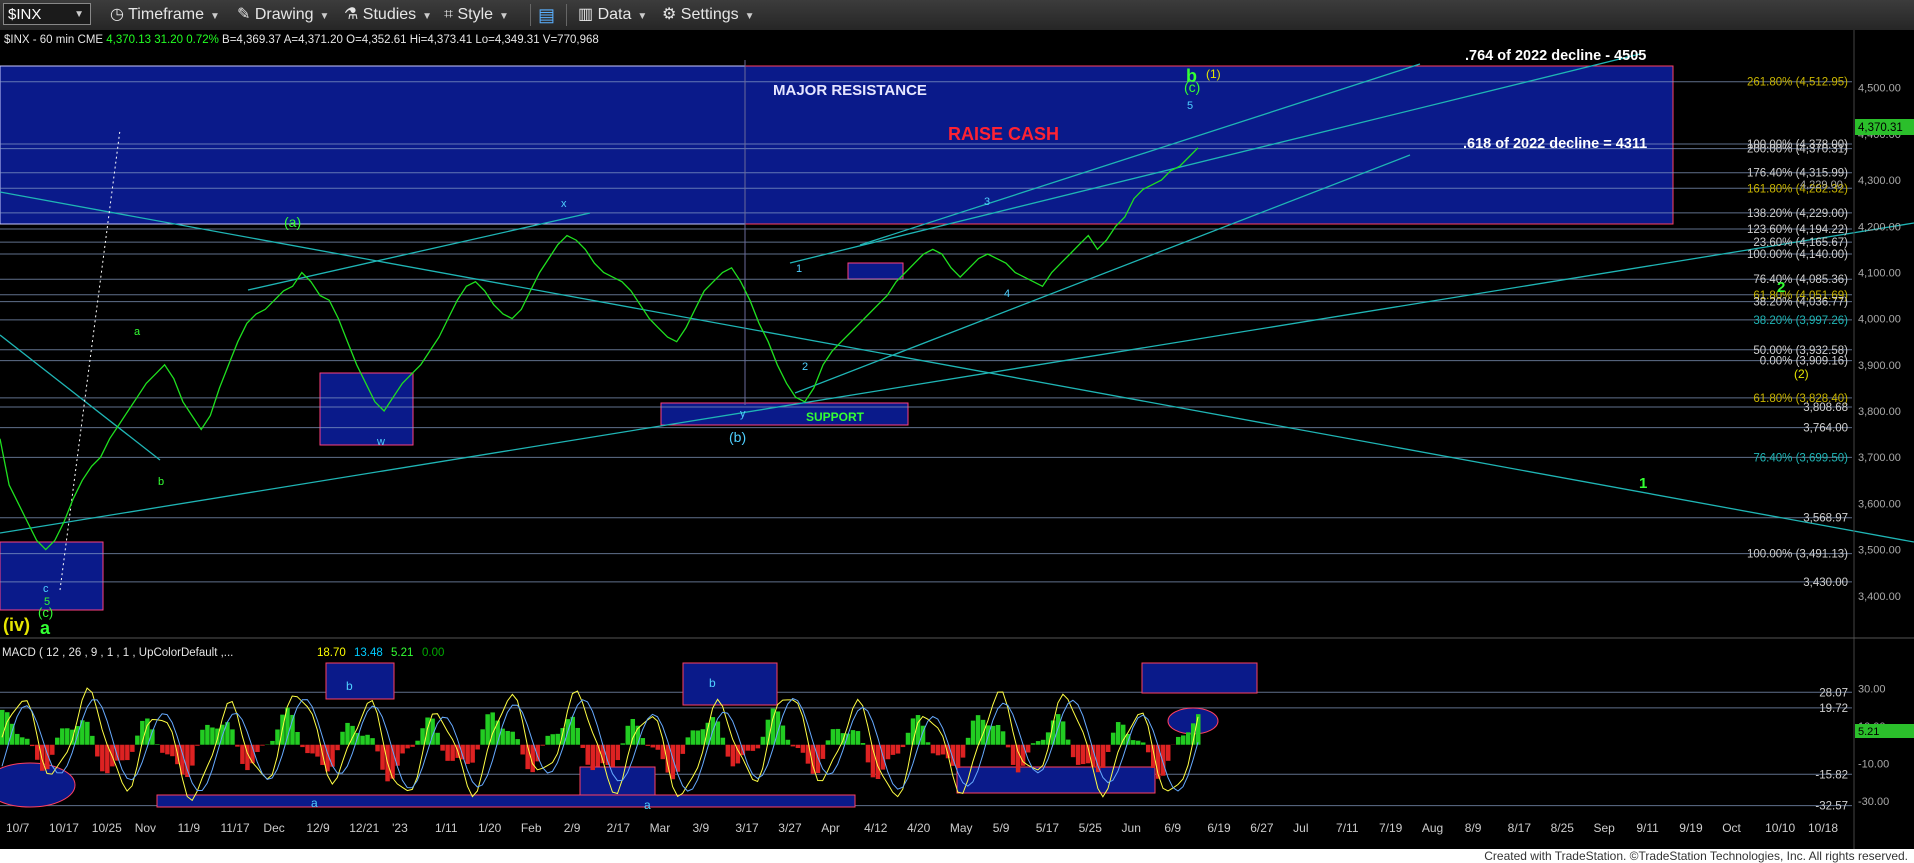 Image resolution: width=1914 pixels, height=863 pixels. Describe the element at coordinates (168, 40) in the screenshot. I see `symbol-change: 31.20` at that location.